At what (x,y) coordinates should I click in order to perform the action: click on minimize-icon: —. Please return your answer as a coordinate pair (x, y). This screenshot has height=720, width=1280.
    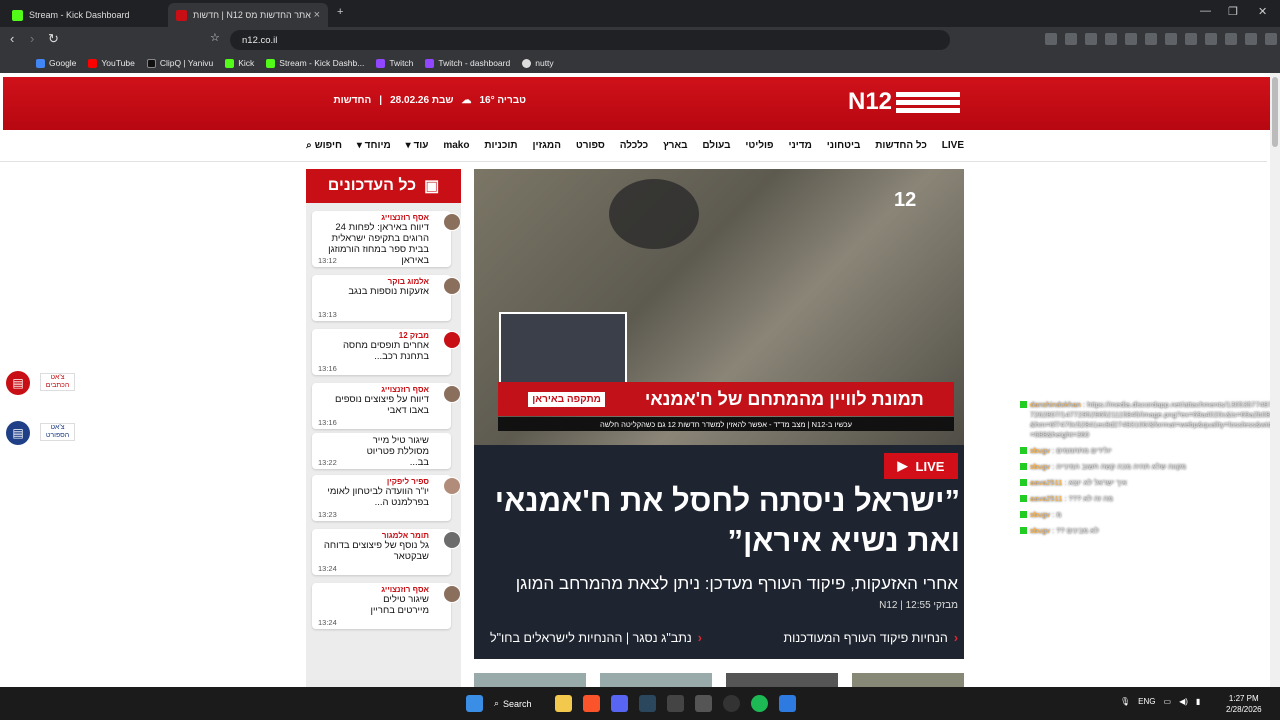
    Looking at the image, I should click on (1205, 11).